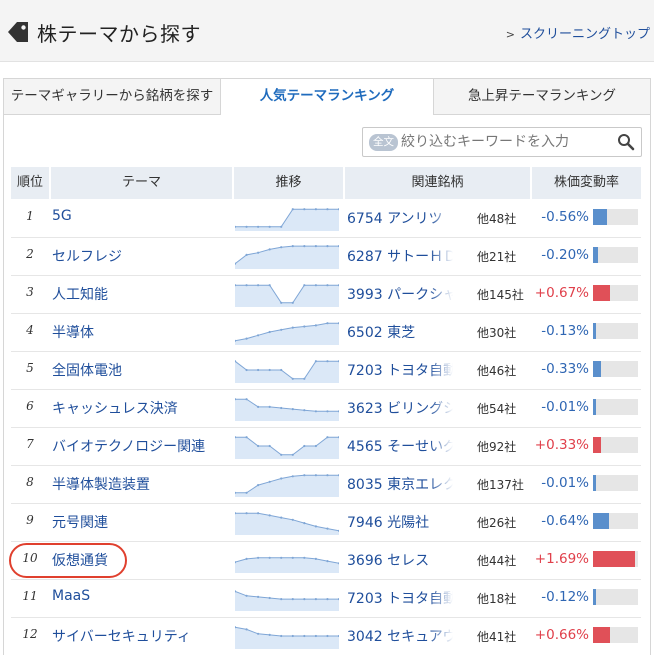 The height and width of the screenshot is (655, 654). What do you see at coordinates (510, 34) in the screenshot?
I see `chevron-right-icon: >` at bounding box center [510, 34].